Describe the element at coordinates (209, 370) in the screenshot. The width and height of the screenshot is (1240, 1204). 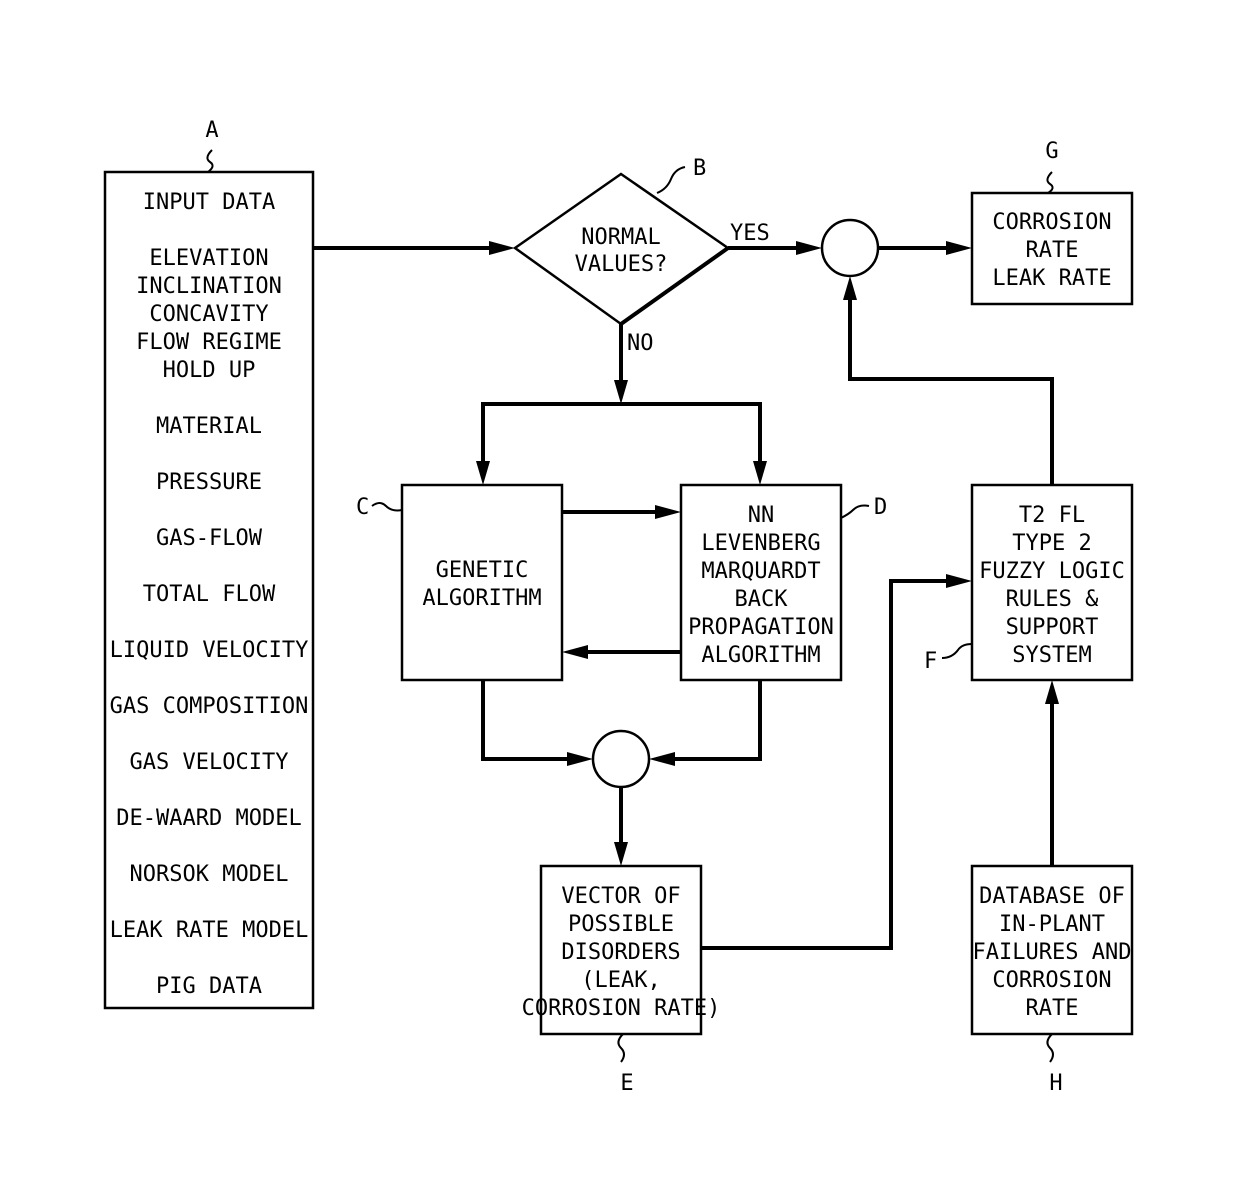
I see `input-data-item: HOLD UP` at that location.